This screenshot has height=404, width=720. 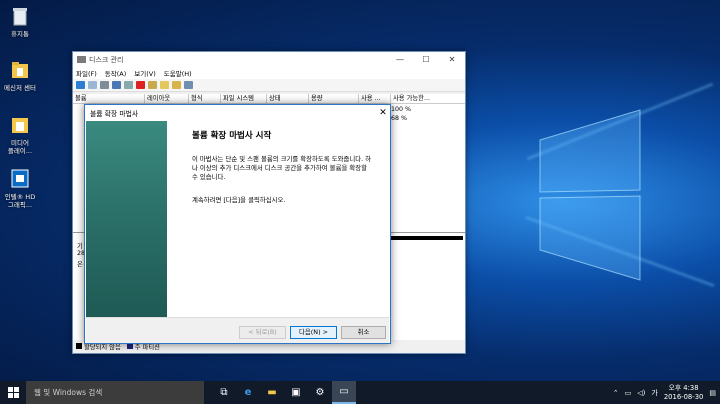 I want to click on toolbar, so click(x=269, y=85).